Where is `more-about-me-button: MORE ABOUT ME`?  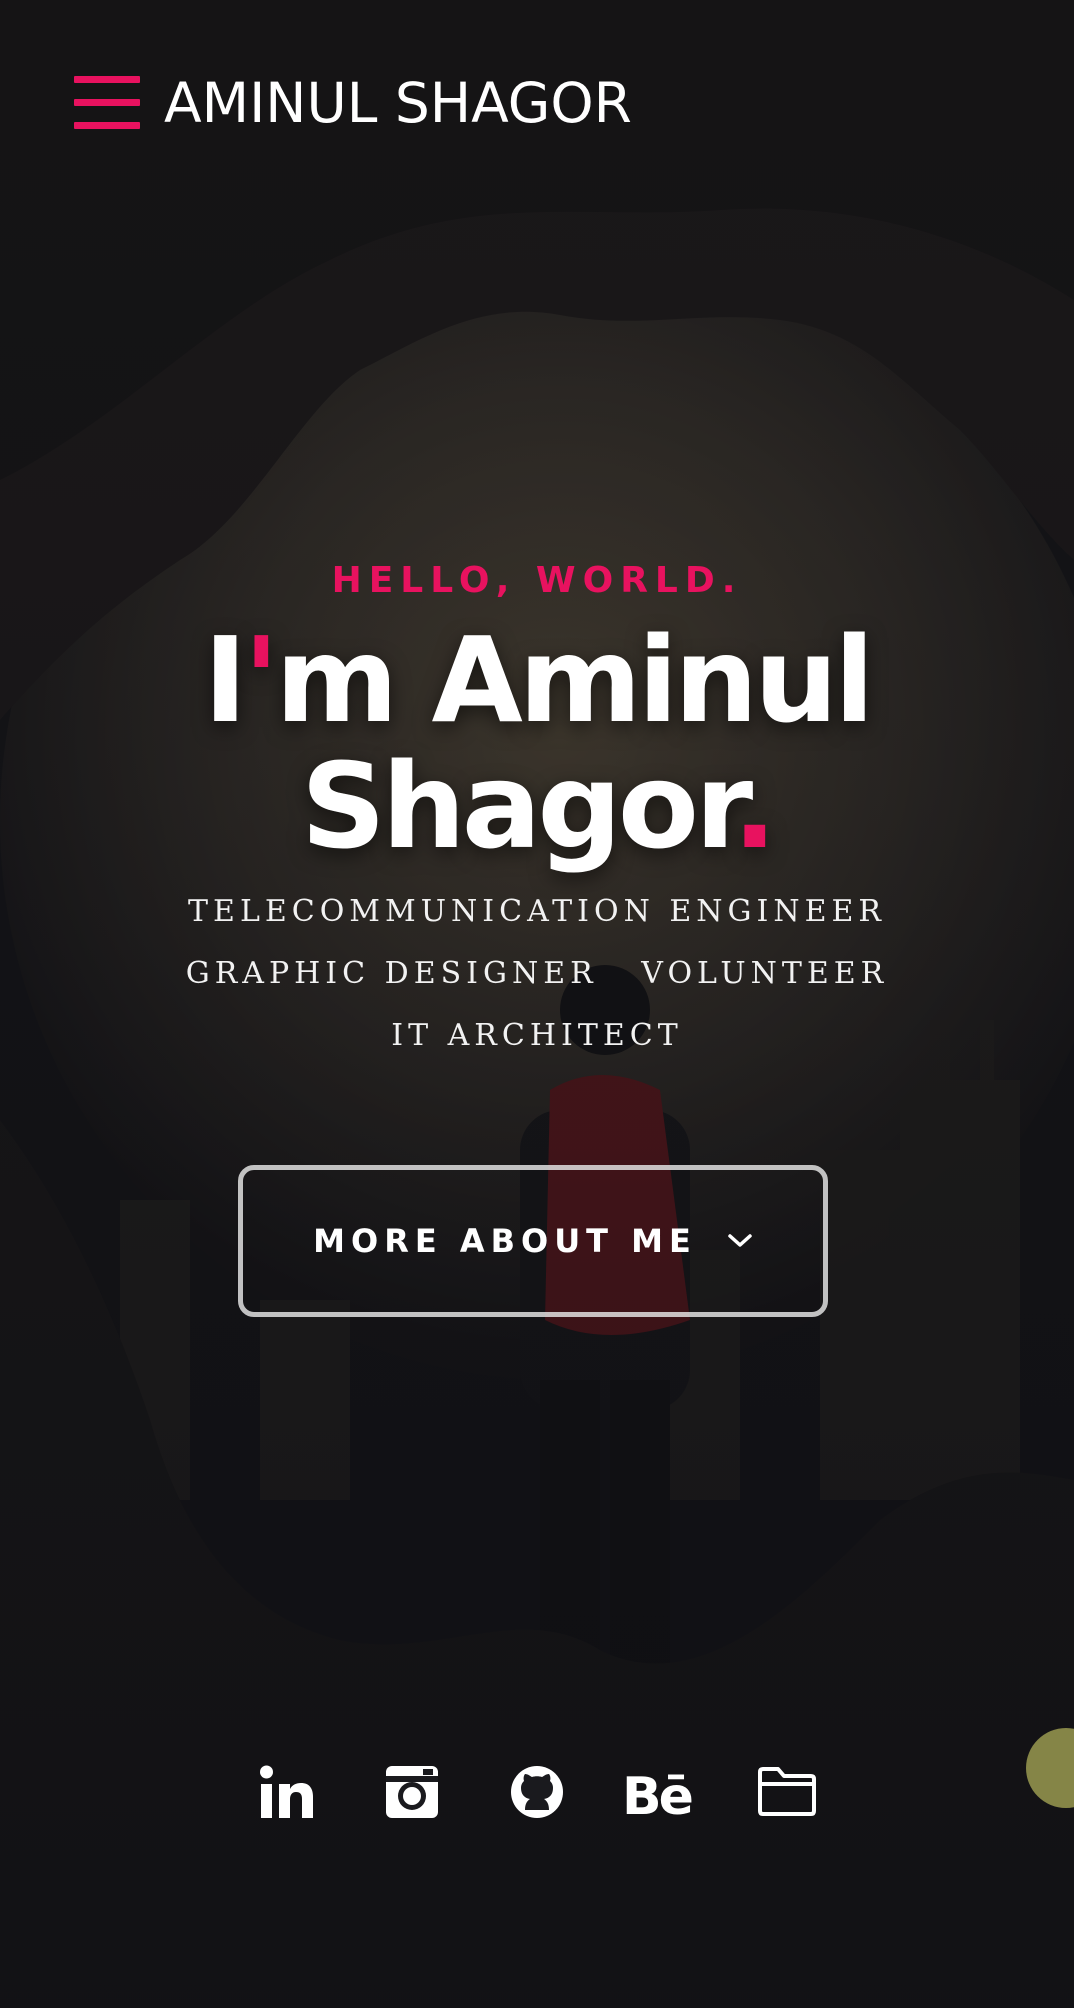 more-about-me-button: MORE ABOUT ME is located at coordinates (533, 1241).